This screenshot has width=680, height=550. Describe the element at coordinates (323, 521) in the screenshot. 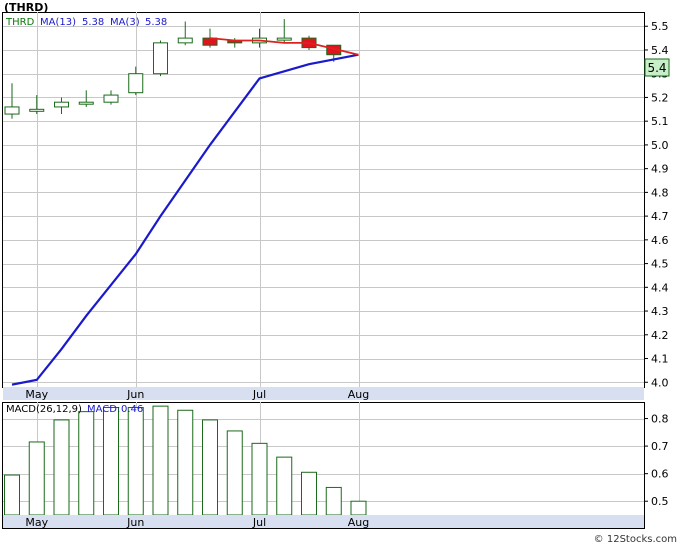

I see `macd-date-bar` at that location.